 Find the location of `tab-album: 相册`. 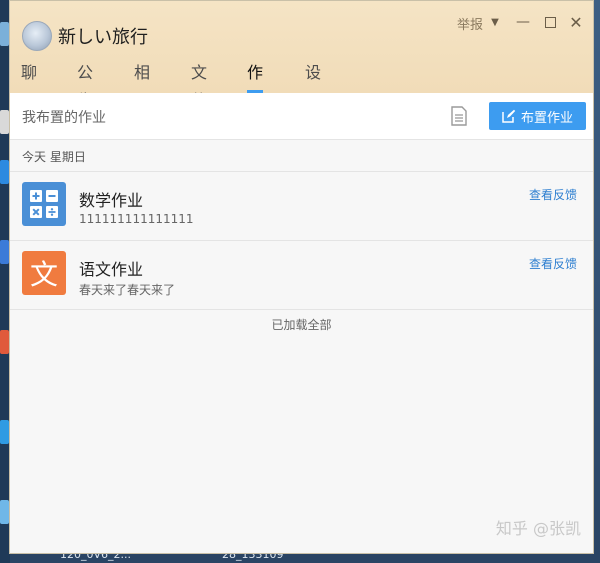

tab-album: 相册 is located at coordinates (142, 84).